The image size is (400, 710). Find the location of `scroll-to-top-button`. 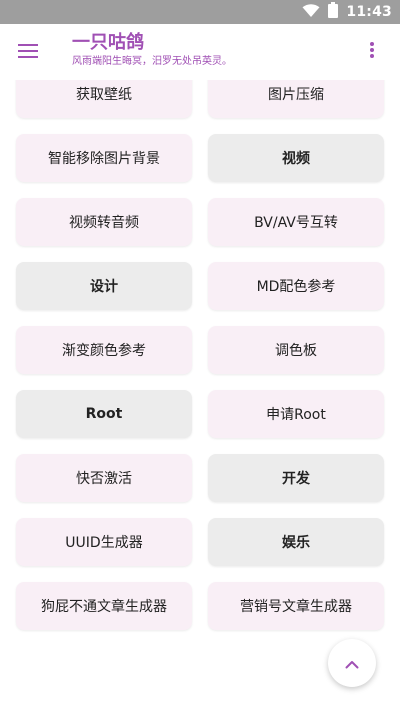

scroll-to-top-button is located at coordinates (352, 663).